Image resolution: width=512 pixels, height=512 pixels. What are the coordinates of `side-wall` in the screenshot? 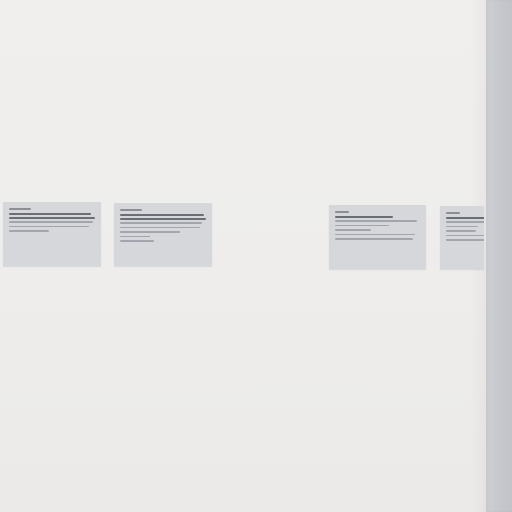 It's located at (499, 256).